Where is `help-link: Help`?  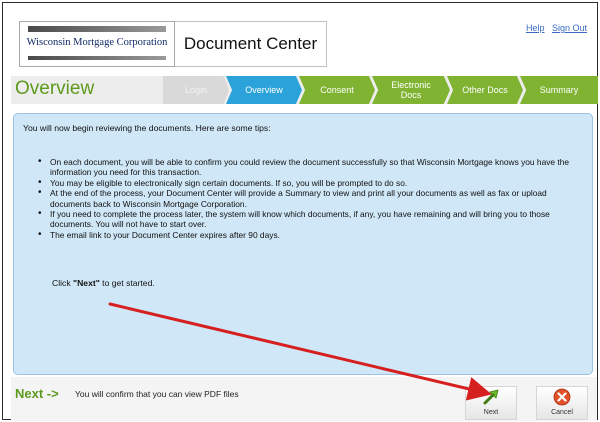
help-link: Help is located at coordinates (535, 28).